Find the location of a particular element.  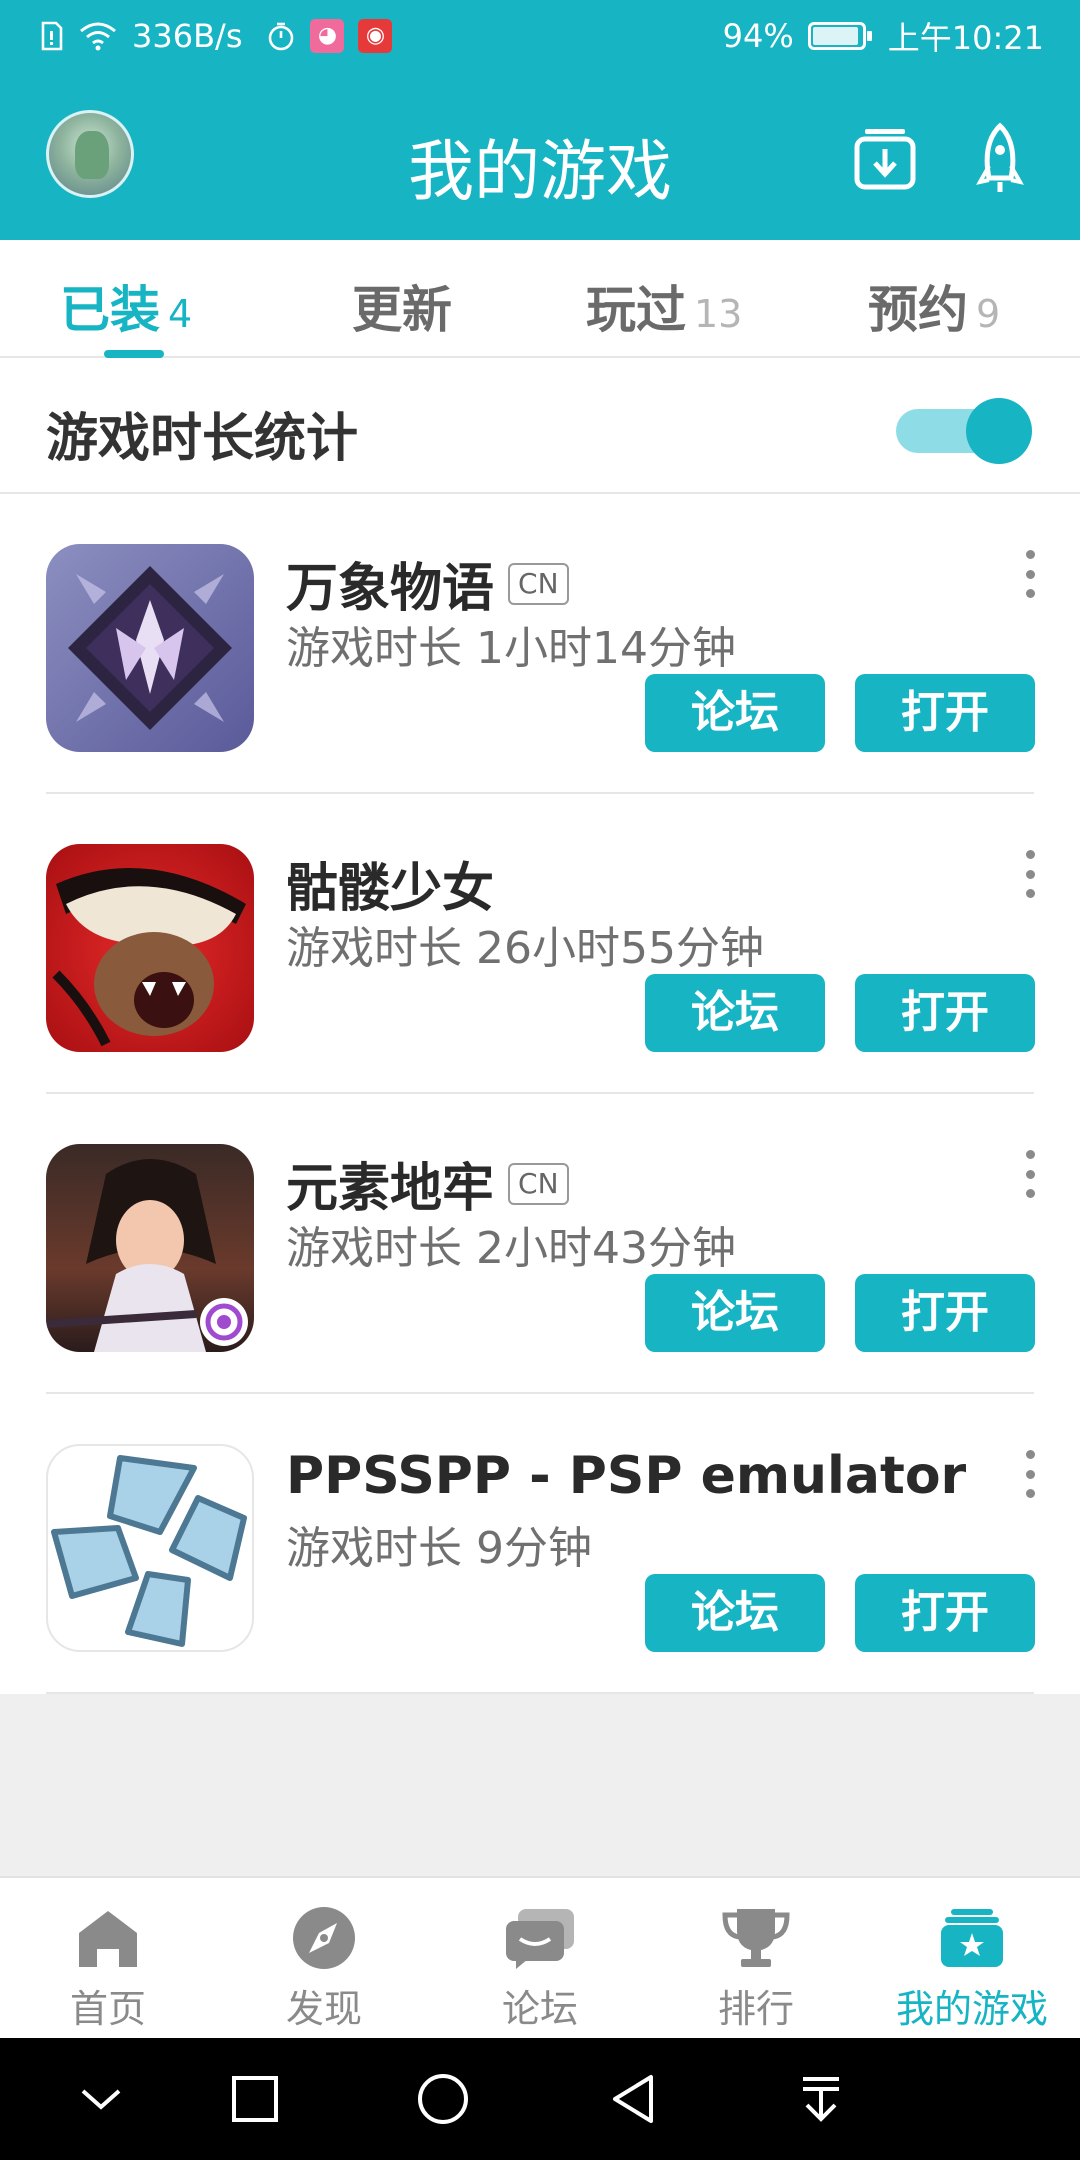

sdorica-icon is located at coordinates (150, 648).